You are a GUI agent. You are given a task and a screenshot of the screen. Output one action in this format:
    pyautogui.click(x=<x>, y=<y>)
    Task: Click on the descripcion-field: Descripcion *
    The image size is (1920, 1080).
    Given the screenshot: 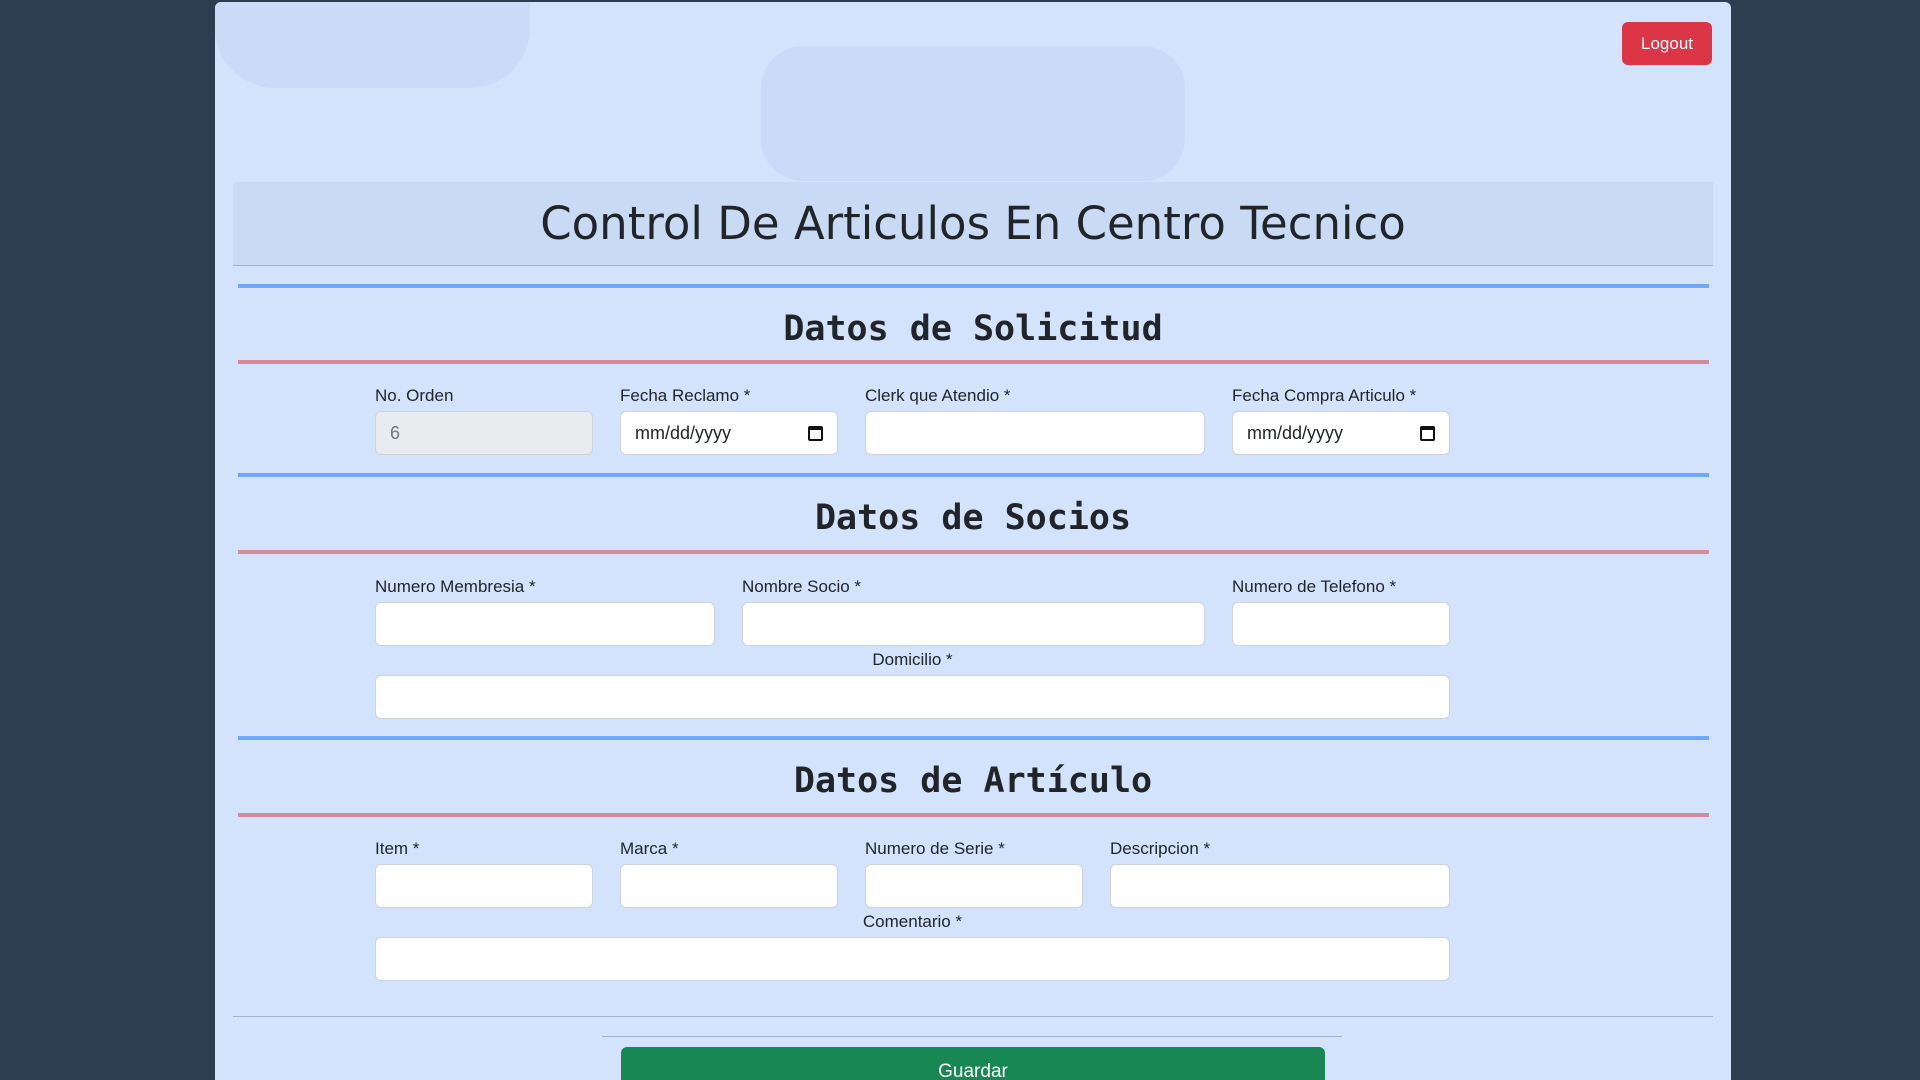 What is the action you would take?
    pyautogui.click(x=1280, y=873)
    